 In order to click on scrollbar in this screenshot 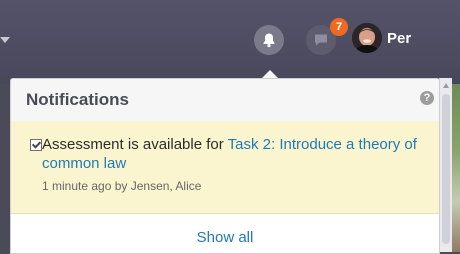, I will do `click(445, 165)`.